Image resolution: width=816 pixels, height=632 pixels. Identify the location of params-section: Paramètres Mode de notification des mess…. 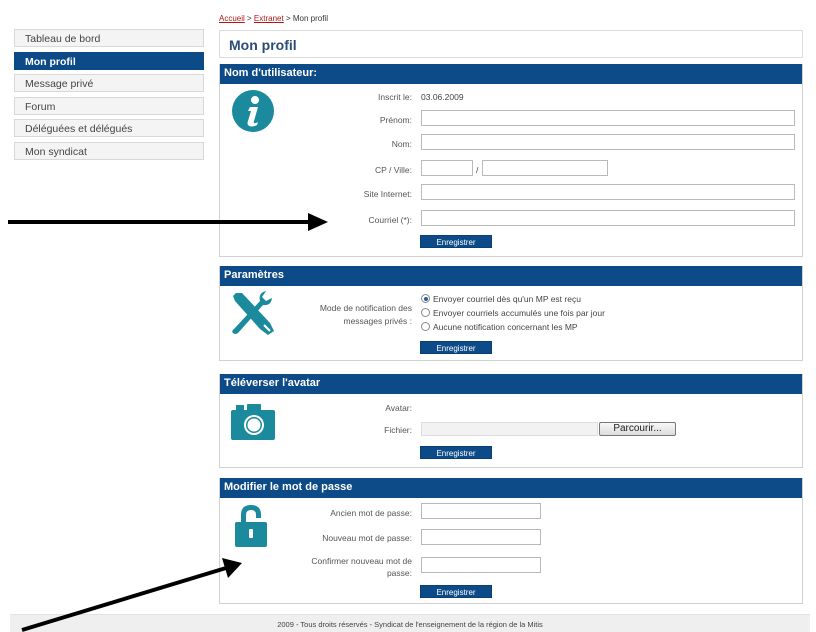
(511, 313).